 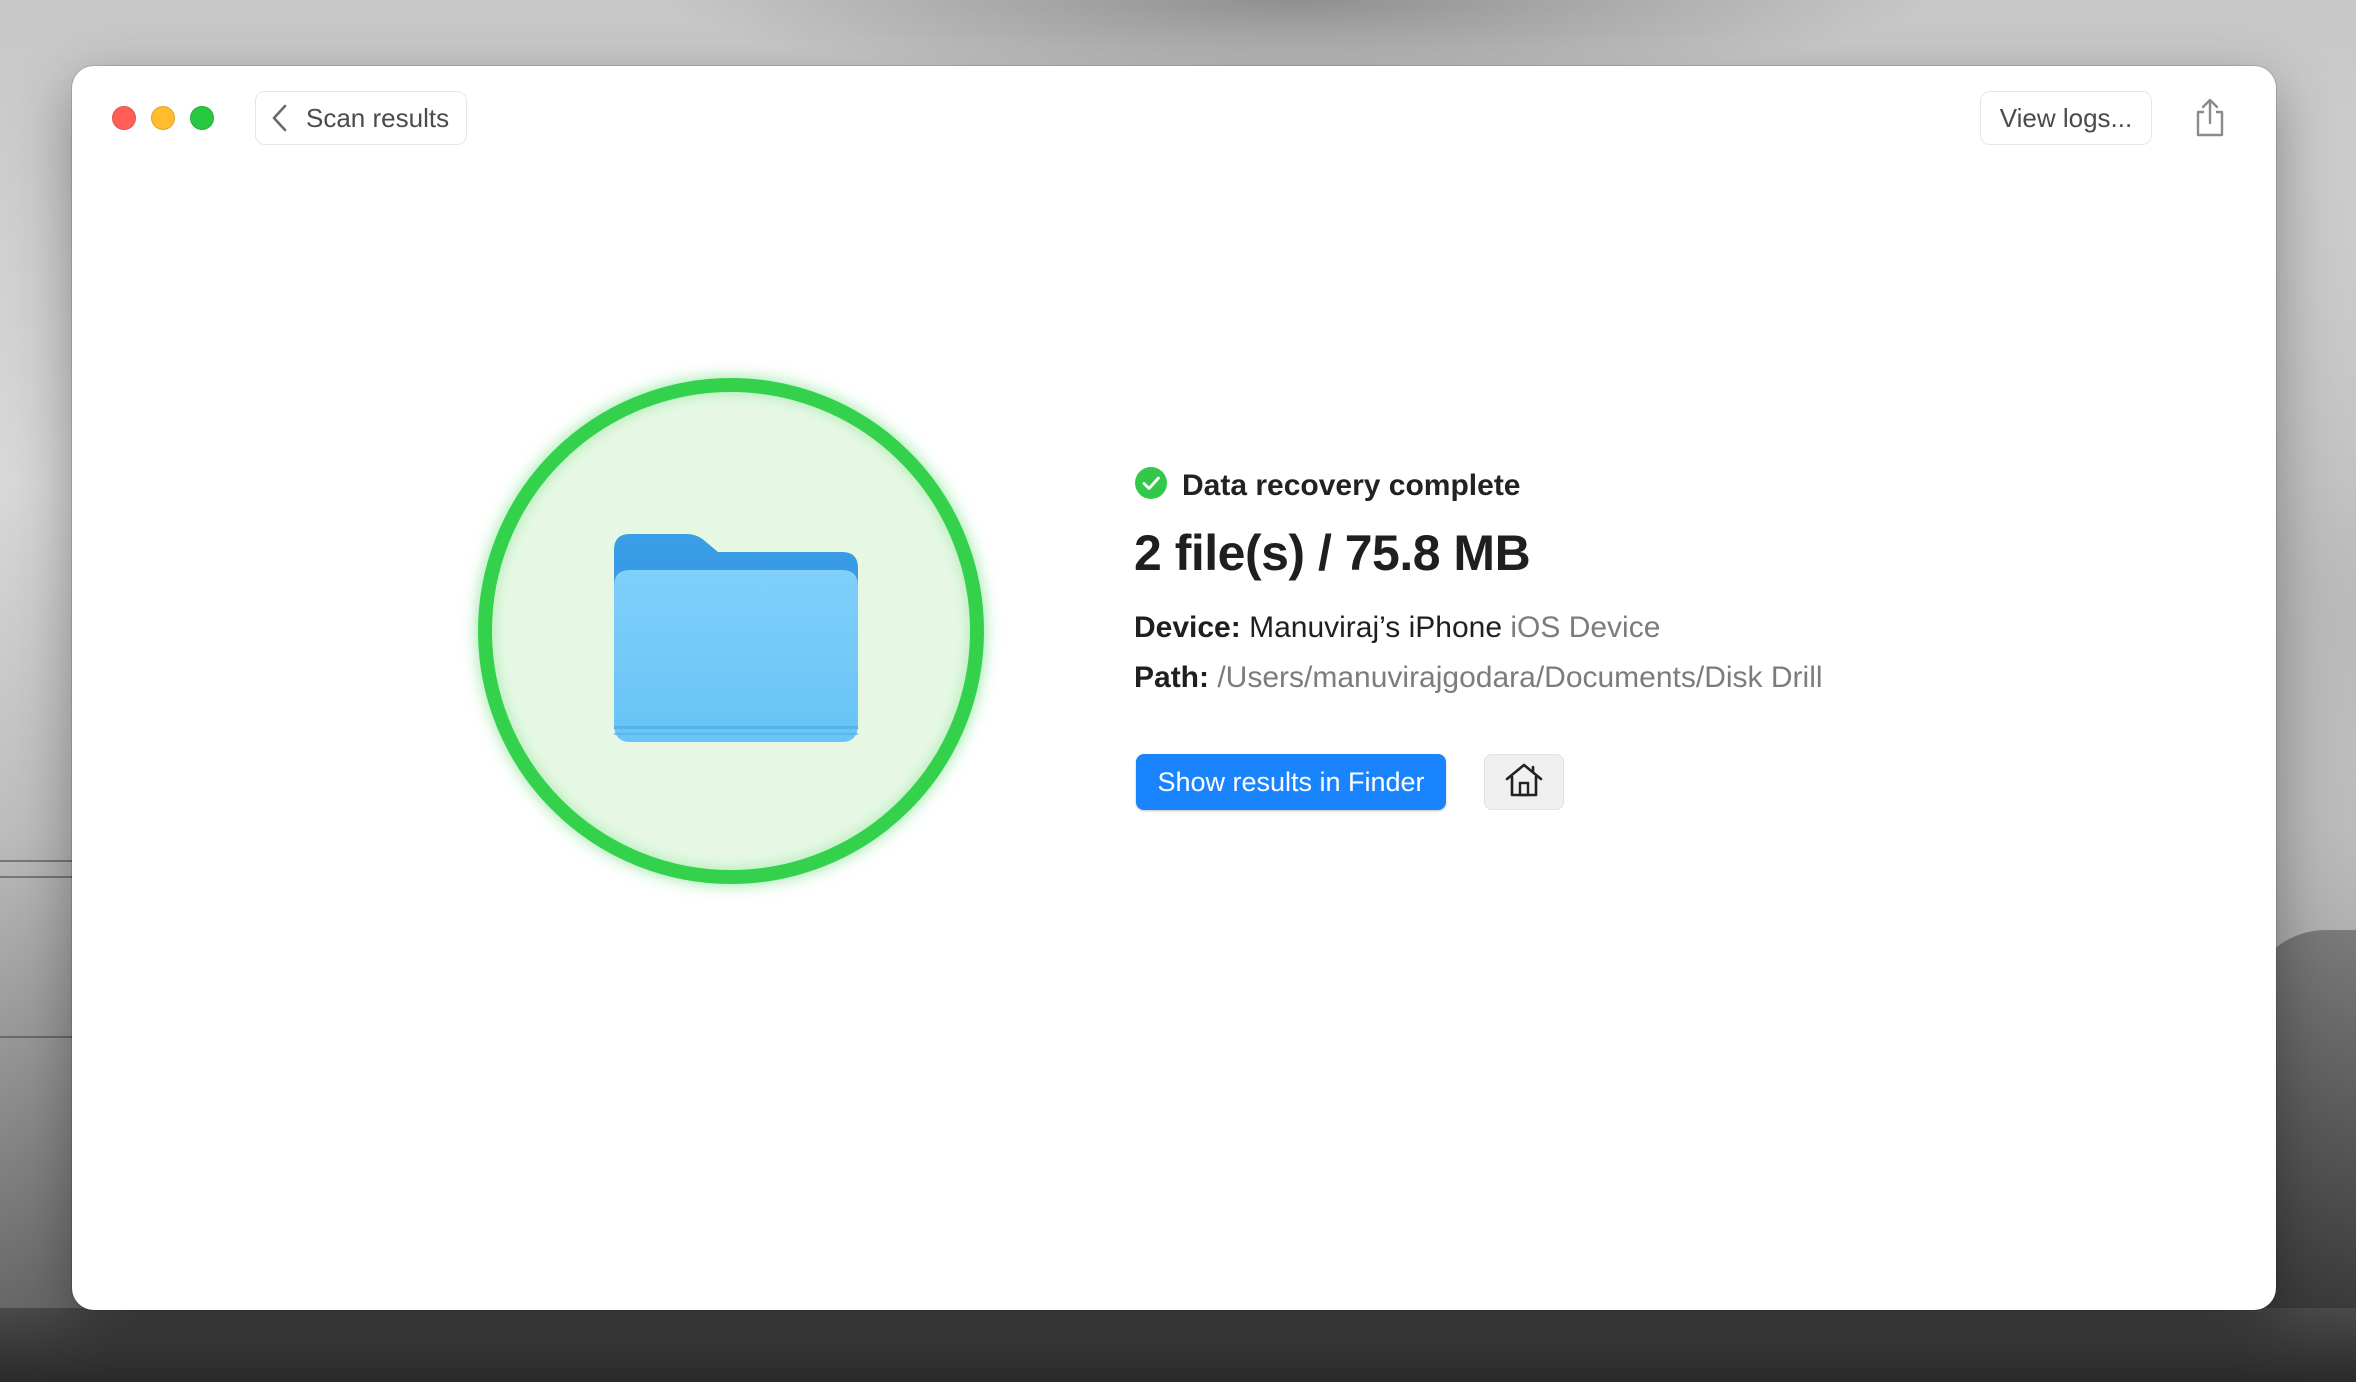 I want to click on device-info: Device: Manuviraj’s iPhone iOS Device, so click(x=1397, y=628).